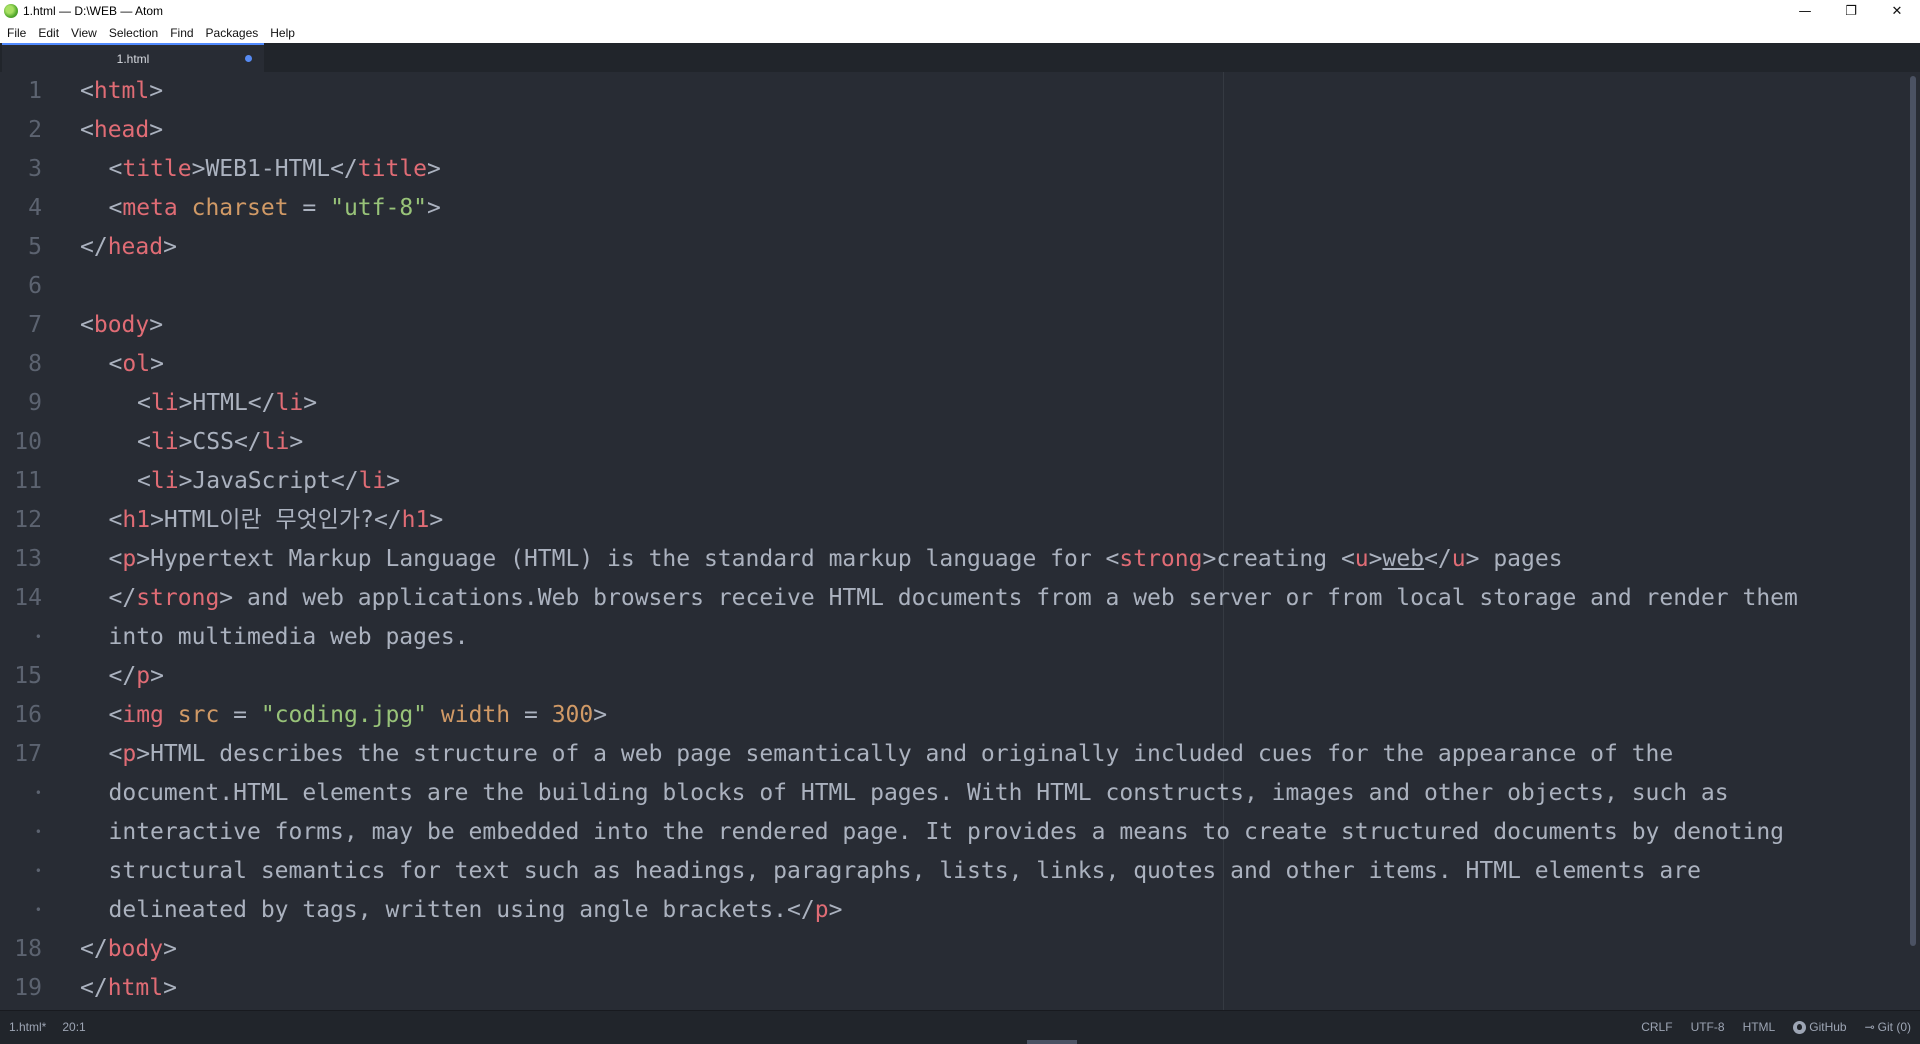 This screenshot has width=1920, height=1044. Describe the element at coordinates (129, 559) in the screenshot. I see `token-tag: p` at that location.